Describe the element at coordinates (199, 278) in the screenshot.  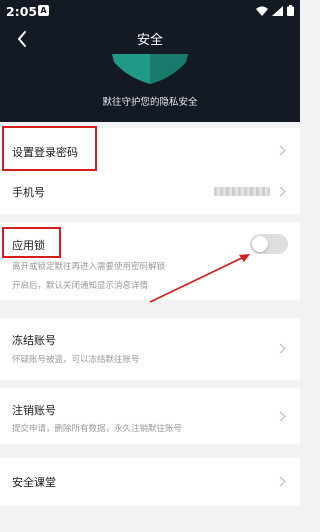
I see `annotation-arrow` at that location.